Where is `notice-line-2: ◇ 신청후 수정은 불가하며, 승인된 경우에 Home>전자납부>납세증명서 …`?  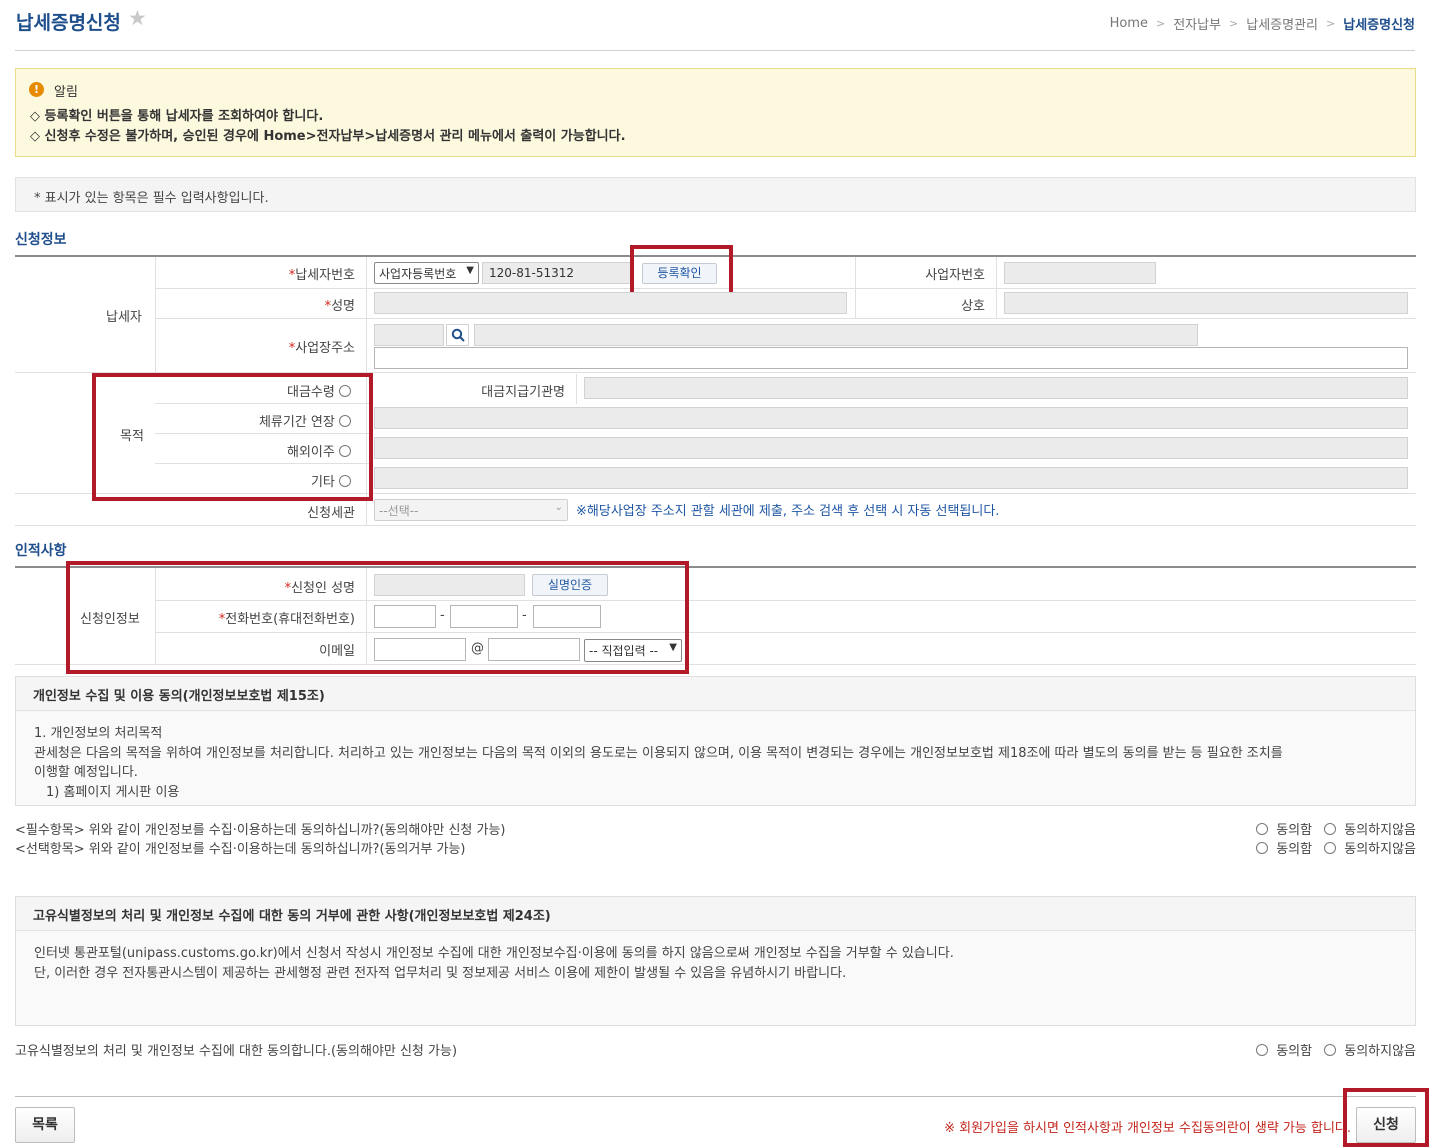
notice-line-2: ◇ 신청후 수정은 불가하며, 승인된 경우에 Home>전자납부>납세증명서 … is located at coordinates (328, 136).